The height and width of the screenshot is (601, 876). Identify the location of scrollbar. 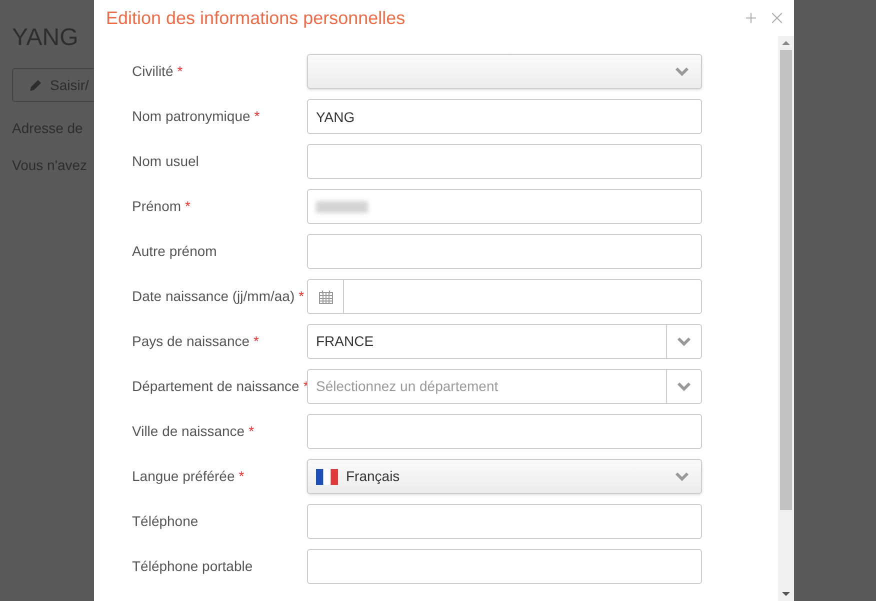
(786, 318).